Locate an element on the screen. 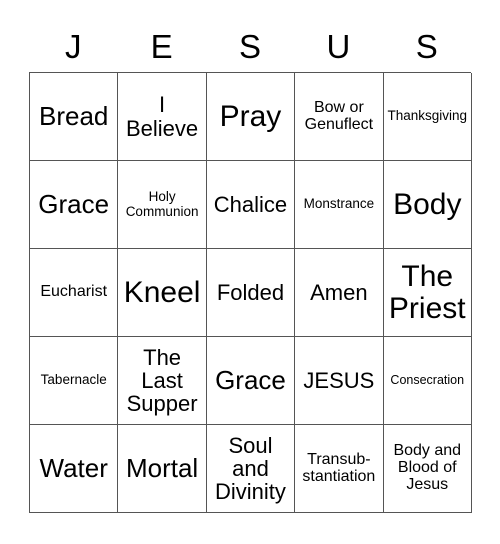 The width and height of the screenshot is (500, 544). bingo-cell: Body and Blood of Jesus is located at coordinates (427, 469).